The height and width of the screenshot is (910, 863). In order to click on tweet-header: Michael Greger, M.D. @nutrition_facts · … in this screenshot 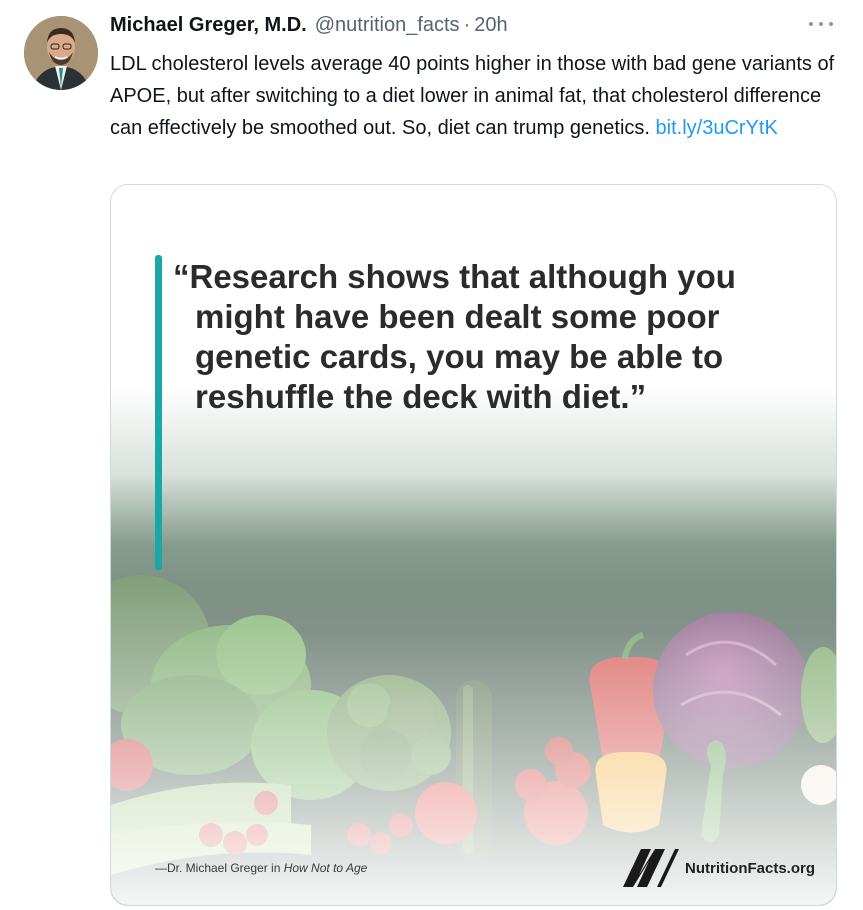, I will do `click(460, 31)`.